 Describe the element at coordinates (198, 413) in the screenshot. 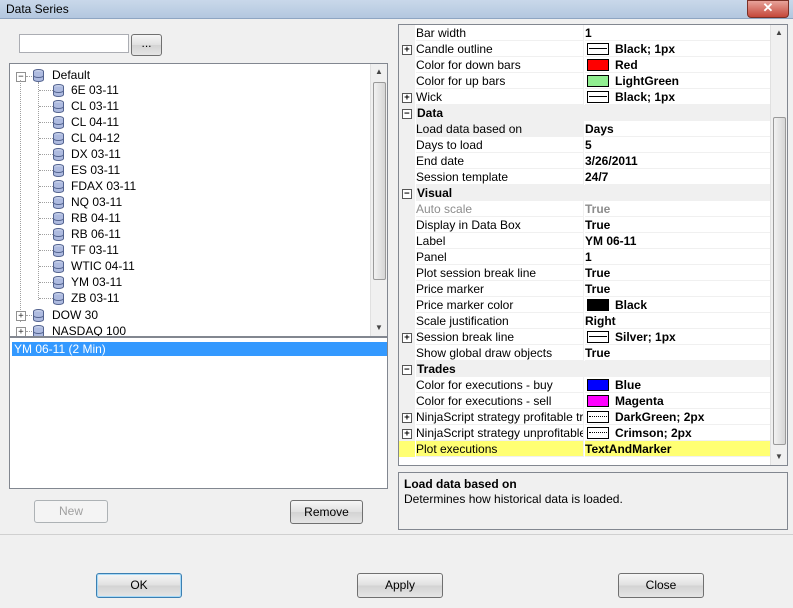

I see `data-series-list: YM 06-11 (2 Min)` at that location.